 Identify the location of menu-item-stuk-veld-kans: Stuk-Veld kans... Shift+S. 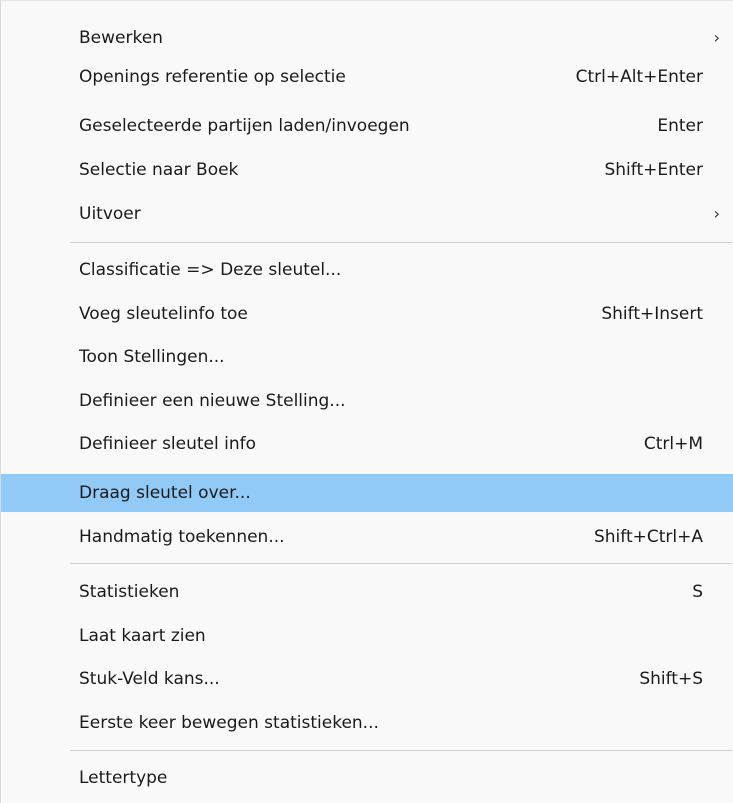
(373, 679).